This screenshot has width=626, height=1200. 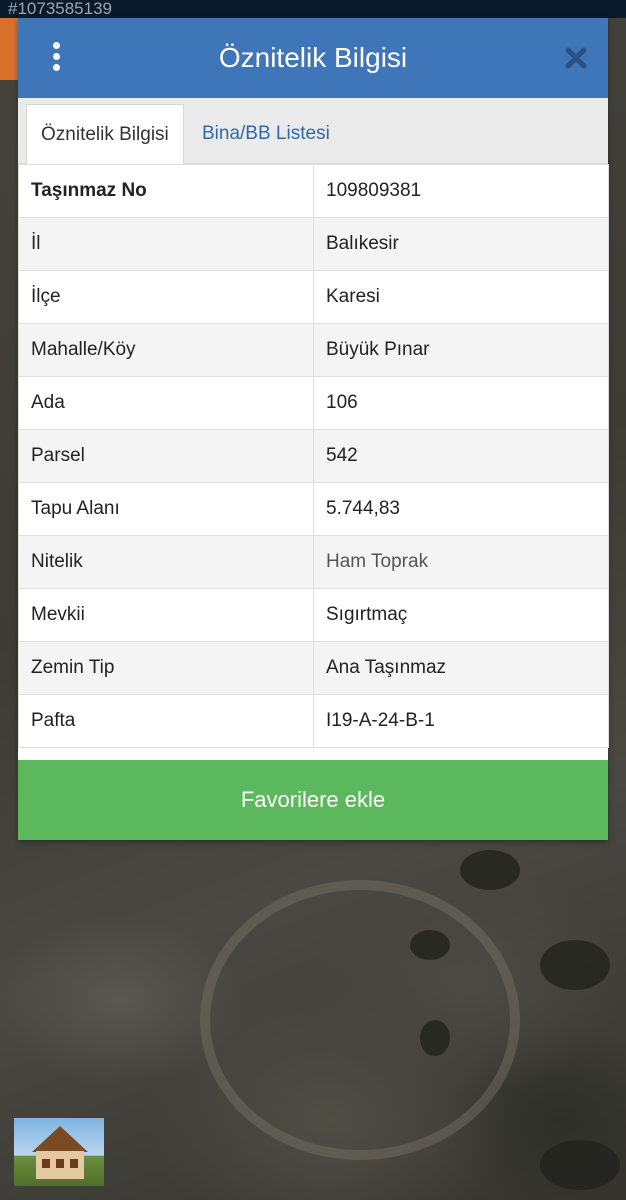 I want to click on attribute-key: Ada, so click(x=166, y=403).